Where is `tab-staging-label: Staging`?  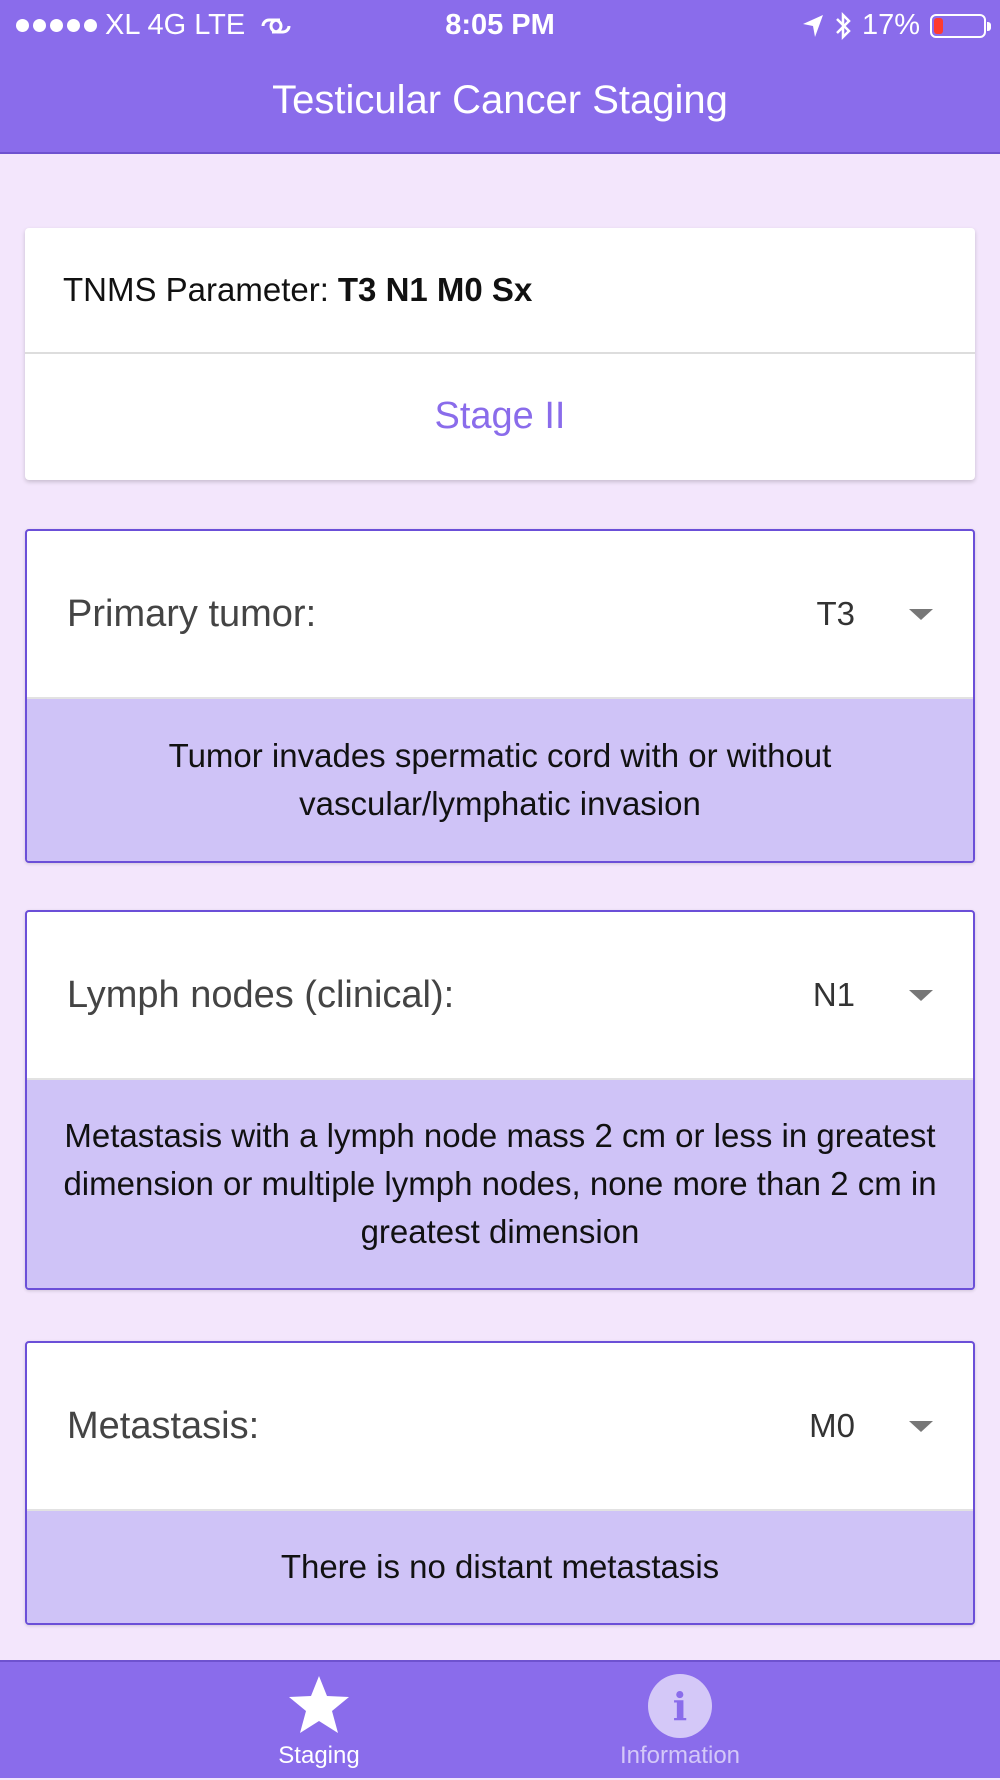 tab-staging-label: Staging is located at coordinates (319, 1755).